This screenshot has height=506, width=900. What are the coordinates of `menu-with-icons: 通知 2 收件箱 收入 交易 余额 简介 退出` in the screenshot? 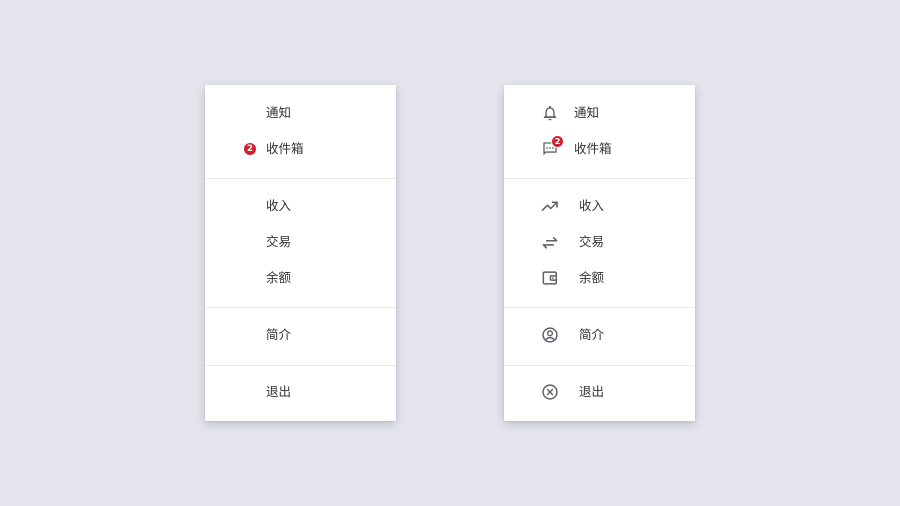 It's located at (599, 253).